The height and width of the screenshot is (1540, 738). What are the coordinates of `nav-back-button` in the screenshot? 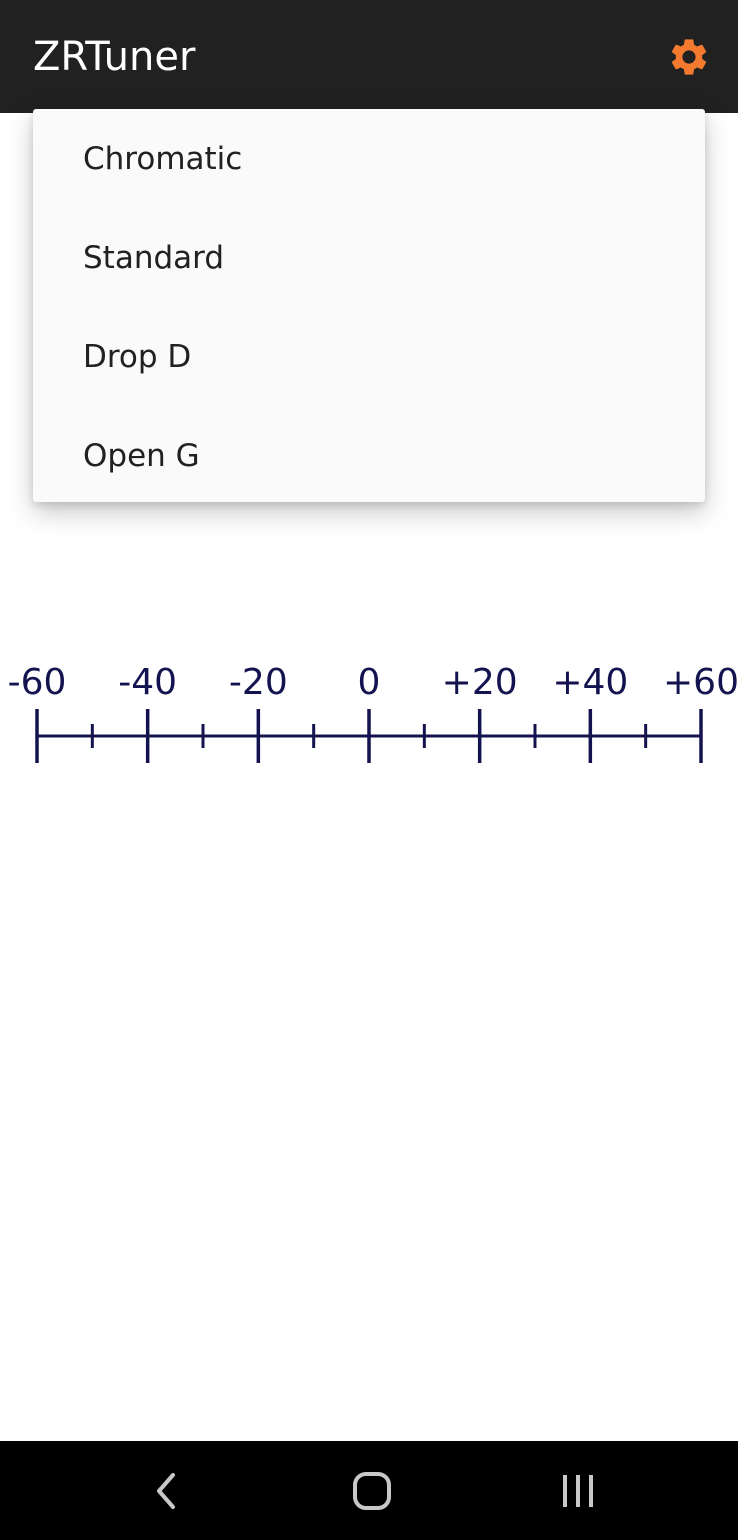 It's located at (166, 1491).